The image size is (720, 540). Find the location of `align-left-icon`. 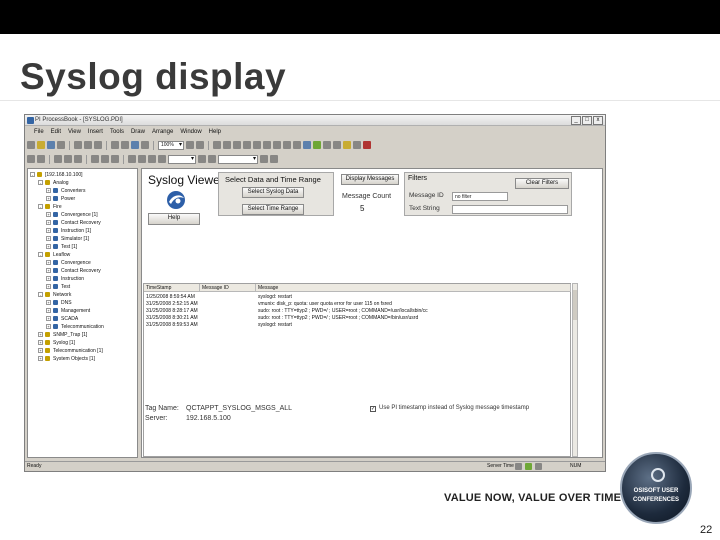

align-left-icon is located at coordinates (95, 159).